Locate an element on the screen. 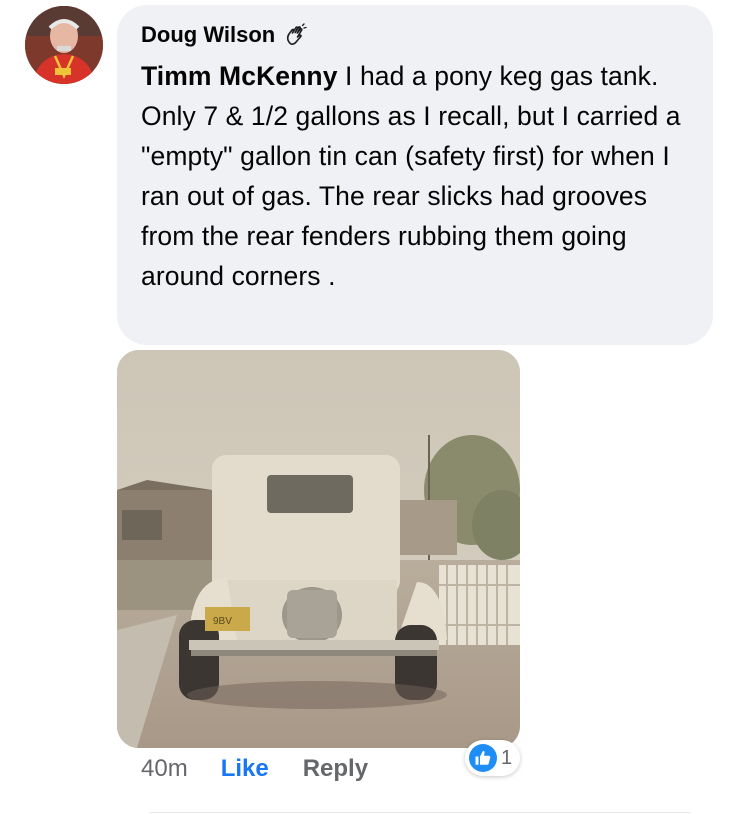  timestamp: 40m is located at coordinates (164, 769).